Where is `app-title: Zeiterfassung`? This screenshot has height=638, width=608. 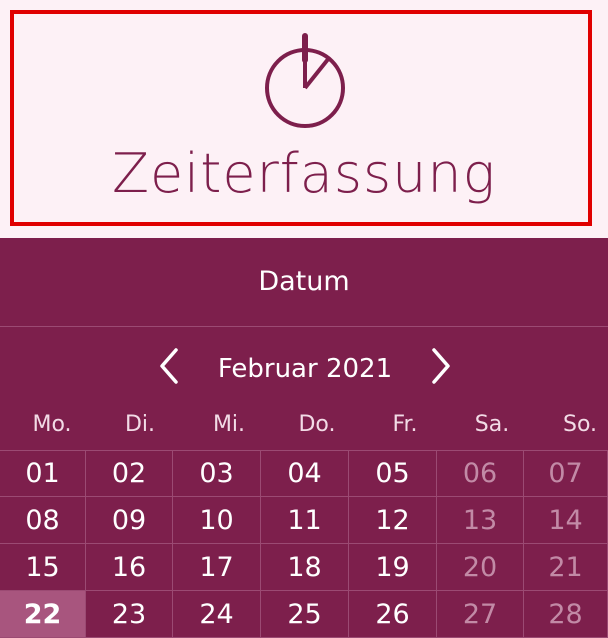 app-title: Zeiterfassung is located at coordinates (304, 173).